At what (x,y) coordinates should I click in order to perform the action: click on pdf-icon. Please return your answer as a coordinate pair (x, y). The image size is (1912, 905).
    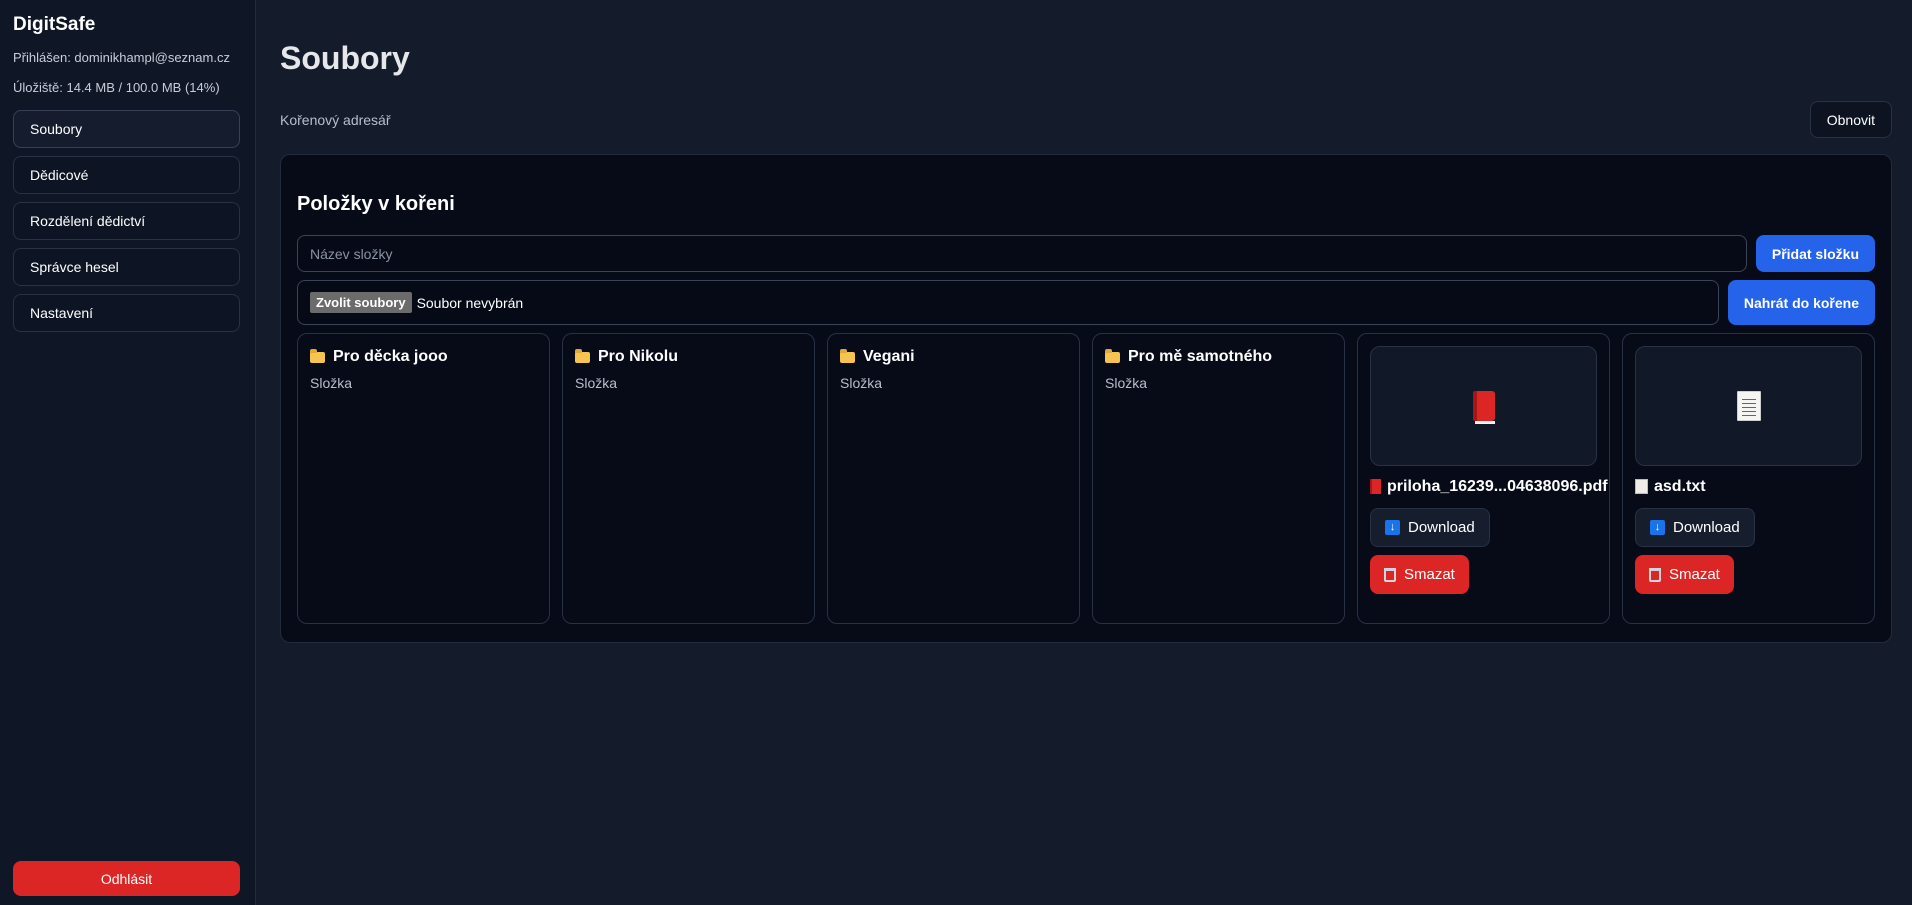
    Looking at the image, I should click on (1375, 486).